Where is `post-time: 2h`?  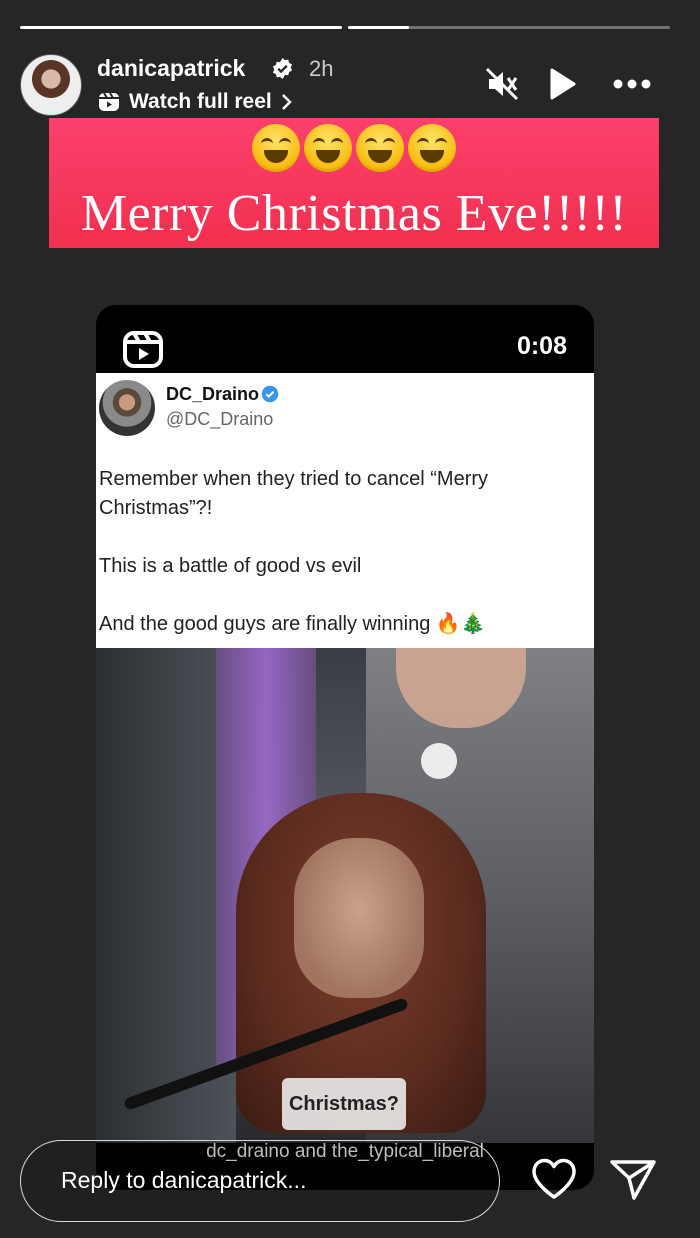
post-time: 2h is located at coordinates (321, 68).